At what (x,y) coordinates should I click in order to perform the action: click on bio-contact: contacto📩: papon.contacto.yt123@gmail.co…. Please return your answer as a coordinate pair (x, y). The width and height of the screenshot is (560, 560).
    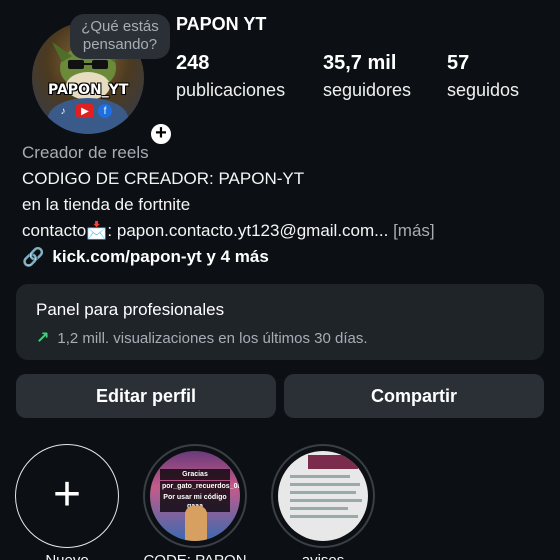
    Looking at the image, I should click on (205, 230).